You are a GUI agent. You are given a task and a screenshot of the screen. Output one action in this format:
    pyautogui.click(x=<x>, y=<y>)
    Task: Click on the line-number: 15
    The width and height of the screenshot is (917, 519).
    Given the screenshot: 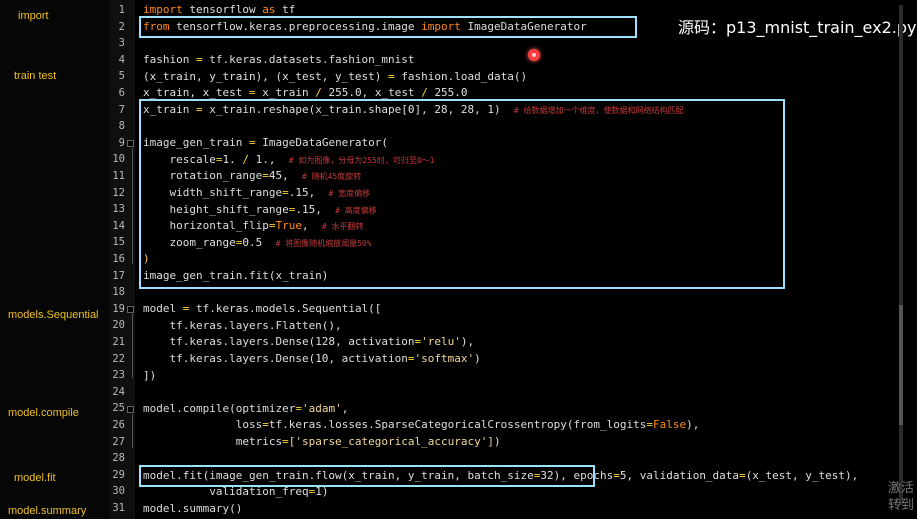 What is the action you would take?
    pyautogui.click(x=118, y=242)
    